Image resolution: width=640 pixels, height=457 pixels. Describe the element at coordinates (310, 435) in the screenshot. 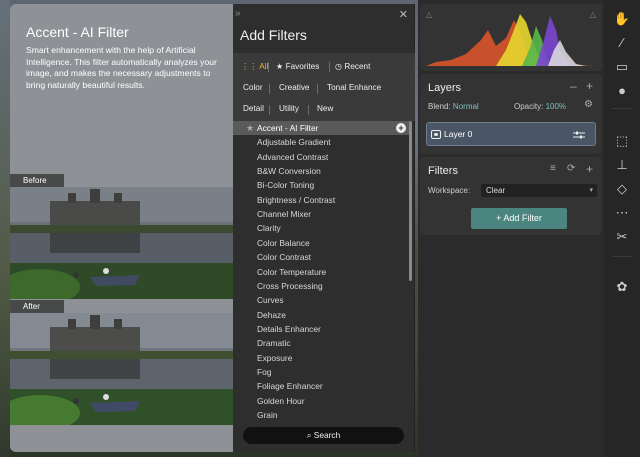

I see `search-icon: ⌕` at that location.